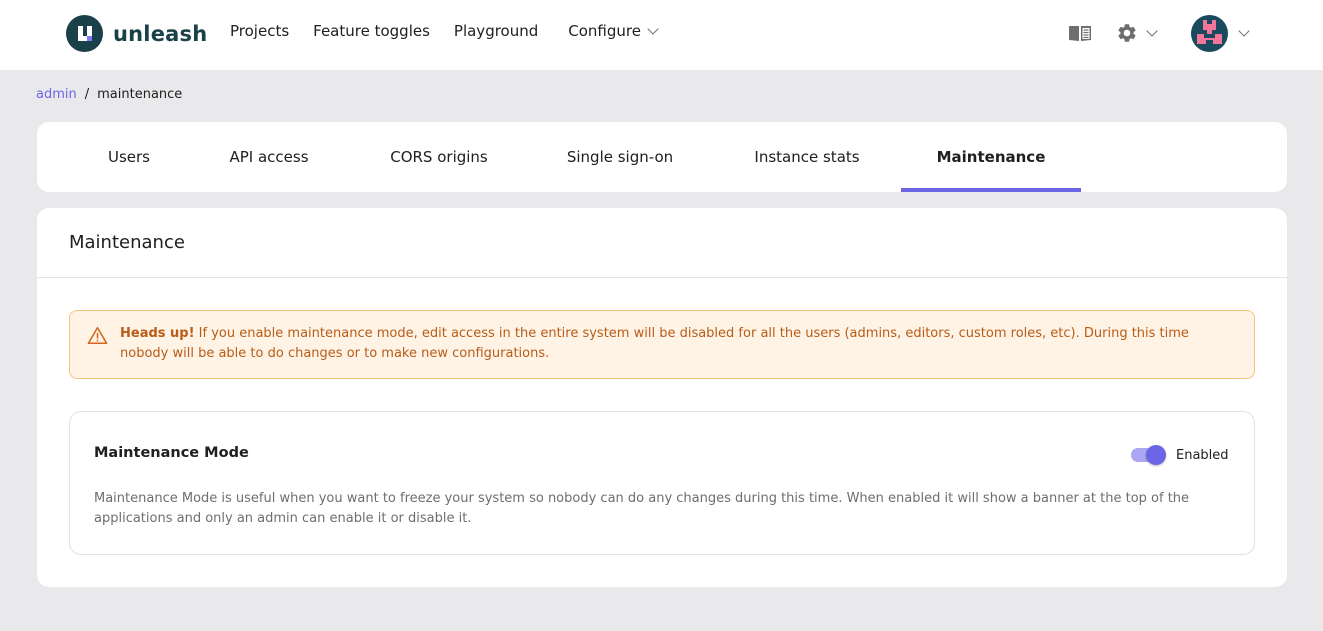  Describe the element at coordinates (157, 333) in the screenshot. I see `alert-heading: Heads up!` at that location.